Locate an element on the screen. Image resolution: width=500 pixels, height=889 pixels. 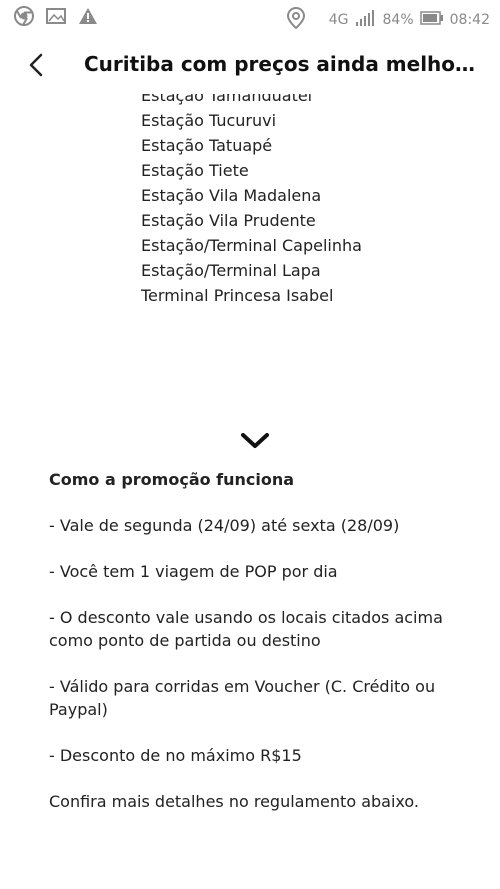
location-icon is located at coordinates (295, 19).